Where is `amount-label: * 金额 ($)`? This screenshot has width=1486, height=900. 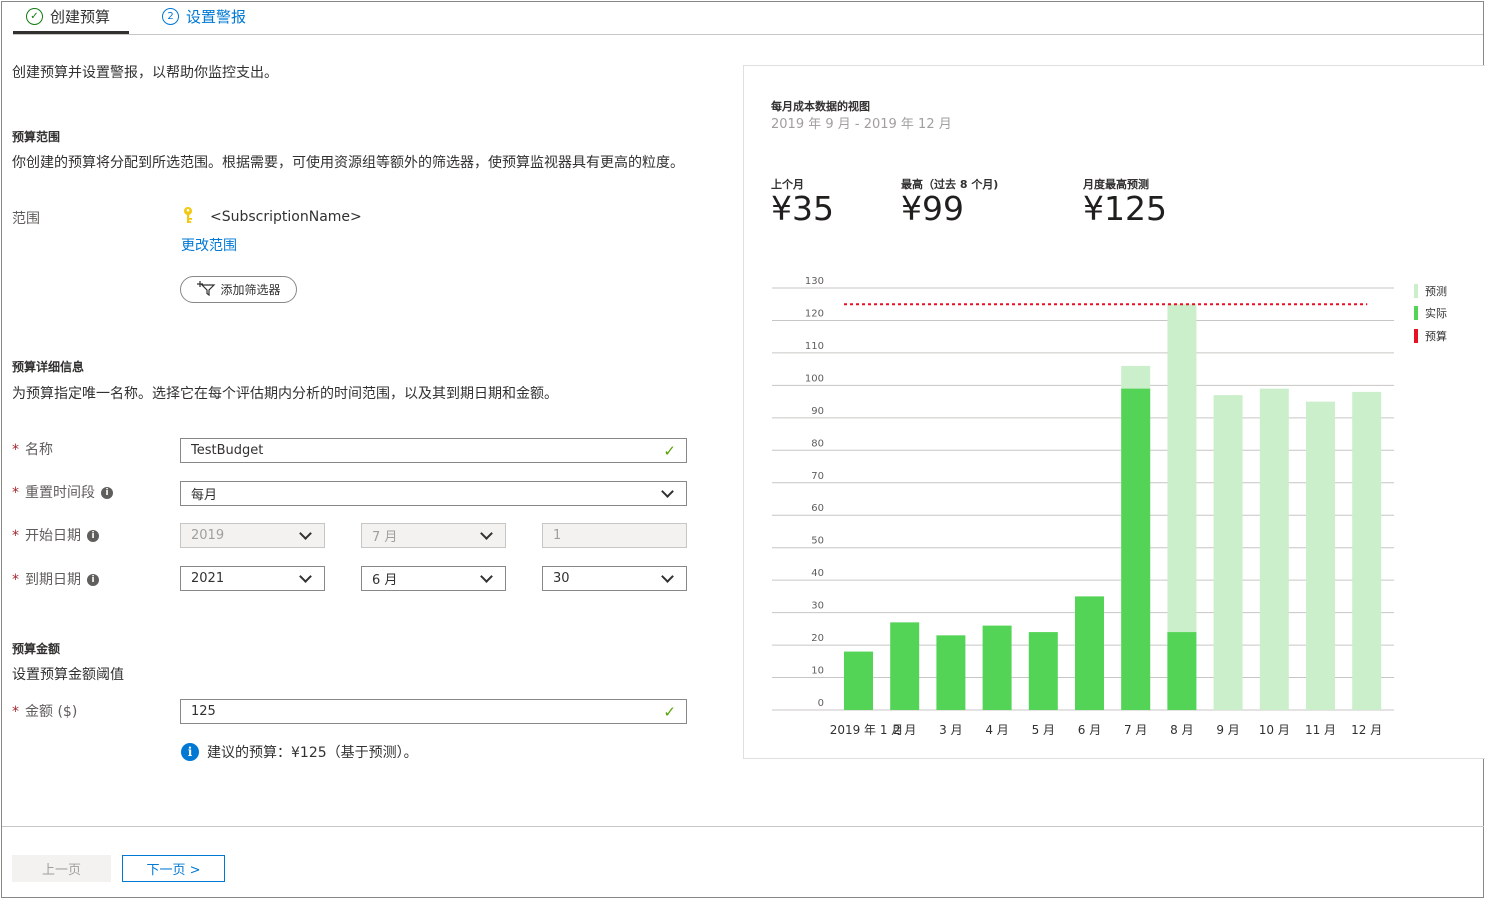
amount-label: * 金额 ($) is located at coordinates (45, 712).